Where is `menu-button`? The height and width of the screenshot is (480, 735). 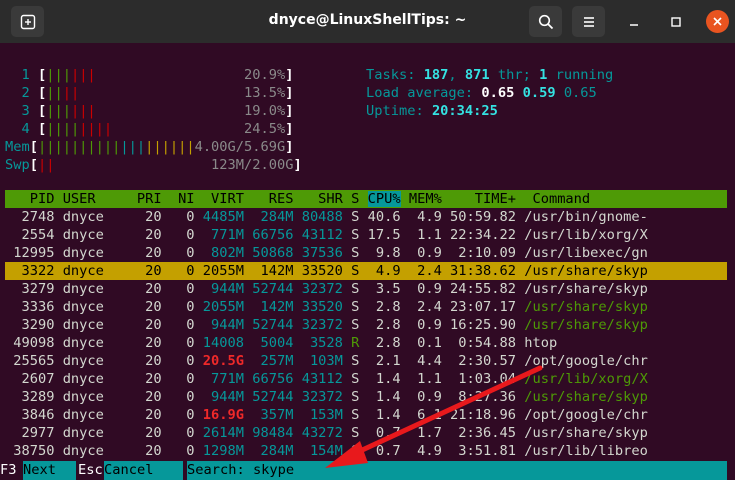
menu-button is located at coordinates (588, 21).